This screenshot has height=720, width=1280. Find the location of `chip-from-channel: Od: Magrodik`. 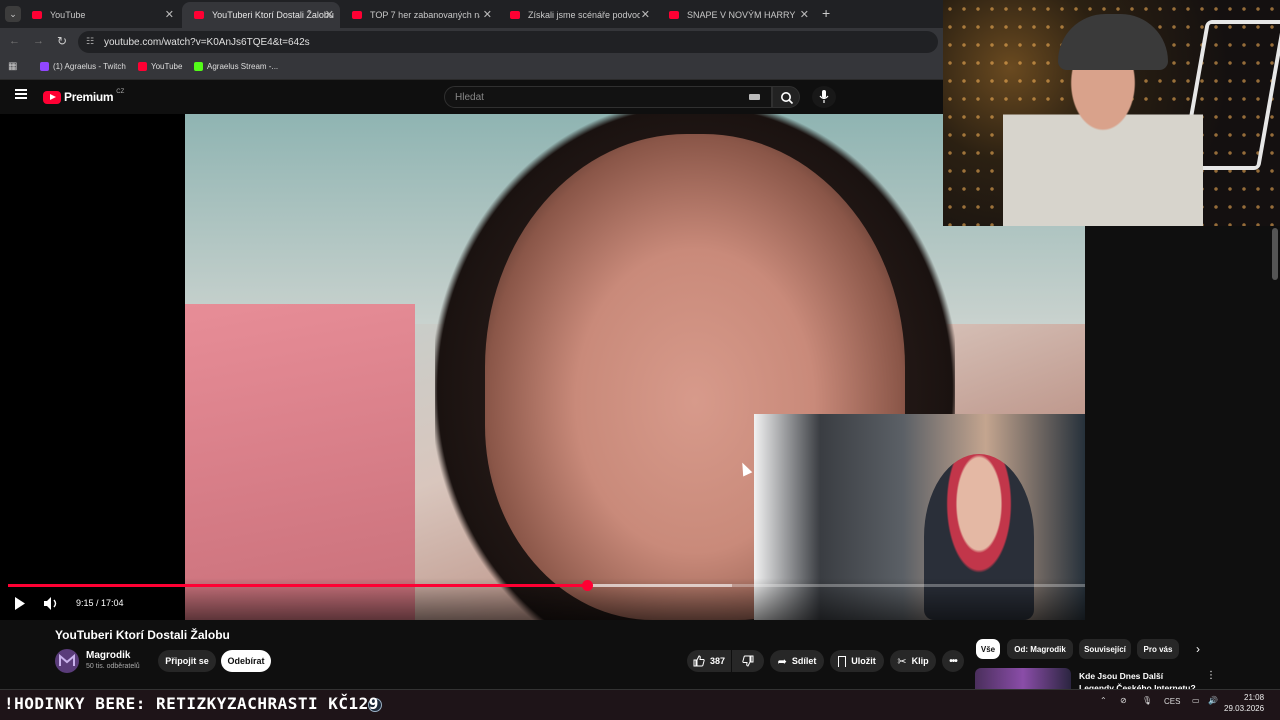

chip-from-channel: Od: Magrodik is located at coordinates (1040, 649).